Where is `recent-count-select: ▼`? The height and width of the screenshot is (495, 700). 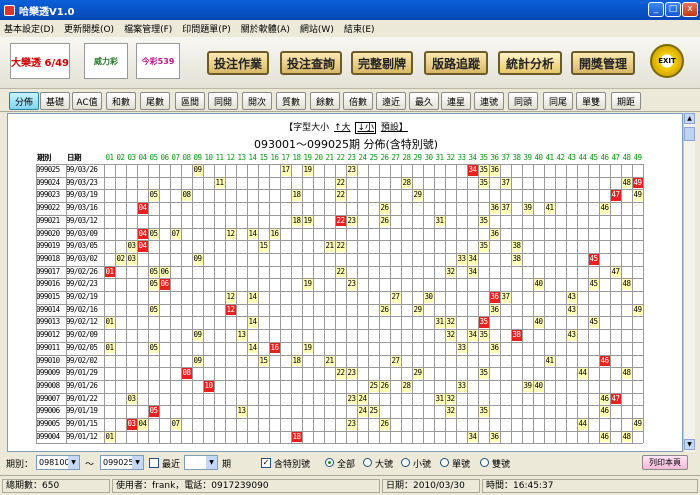 recent-count-select: ▼ is located at coordinates (201, 462).